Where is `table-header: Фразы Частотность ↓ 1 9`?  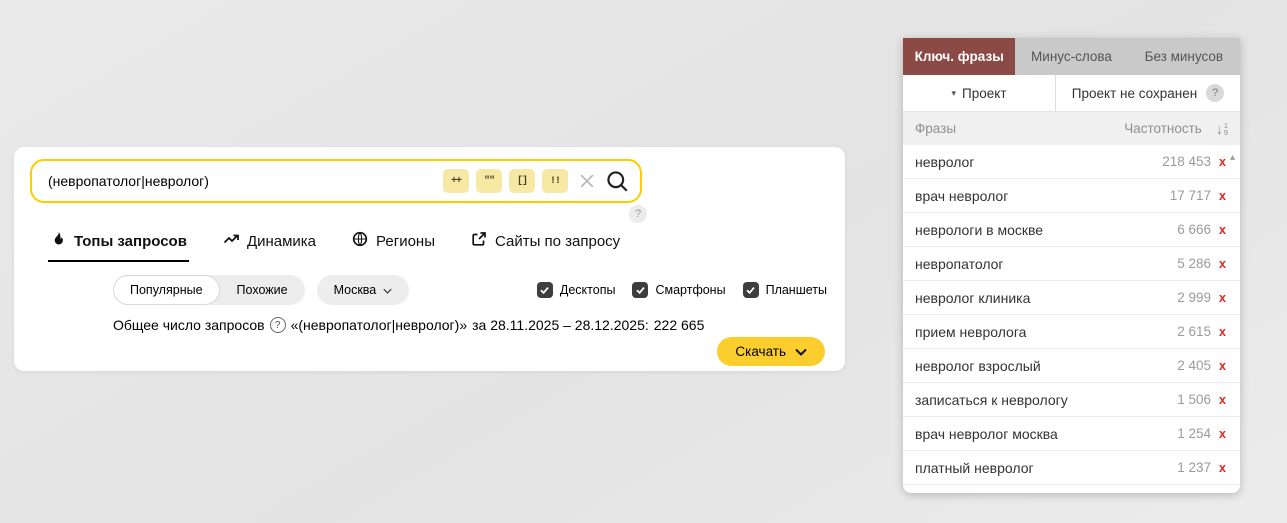 table-header: Фразы Частотность ↓ 1 9 is located at coordinates (1071, 128).